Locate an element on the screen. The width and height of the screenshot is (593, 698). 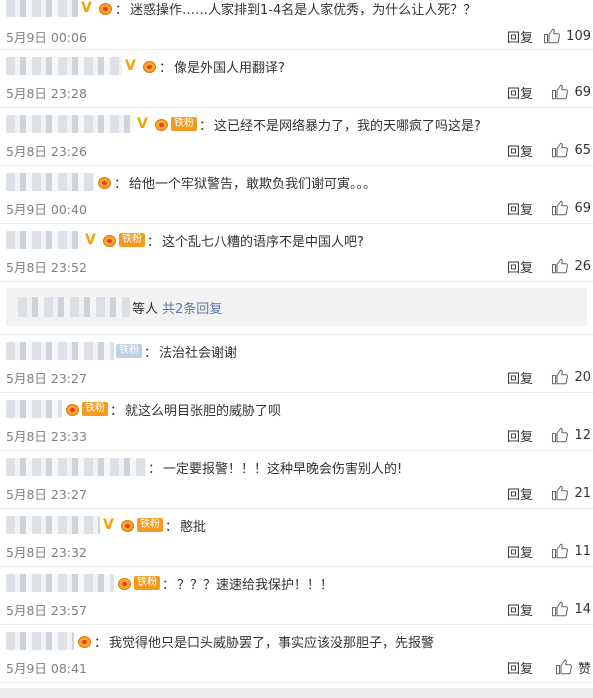
replier-avatars is located at coordinates (74, 307).